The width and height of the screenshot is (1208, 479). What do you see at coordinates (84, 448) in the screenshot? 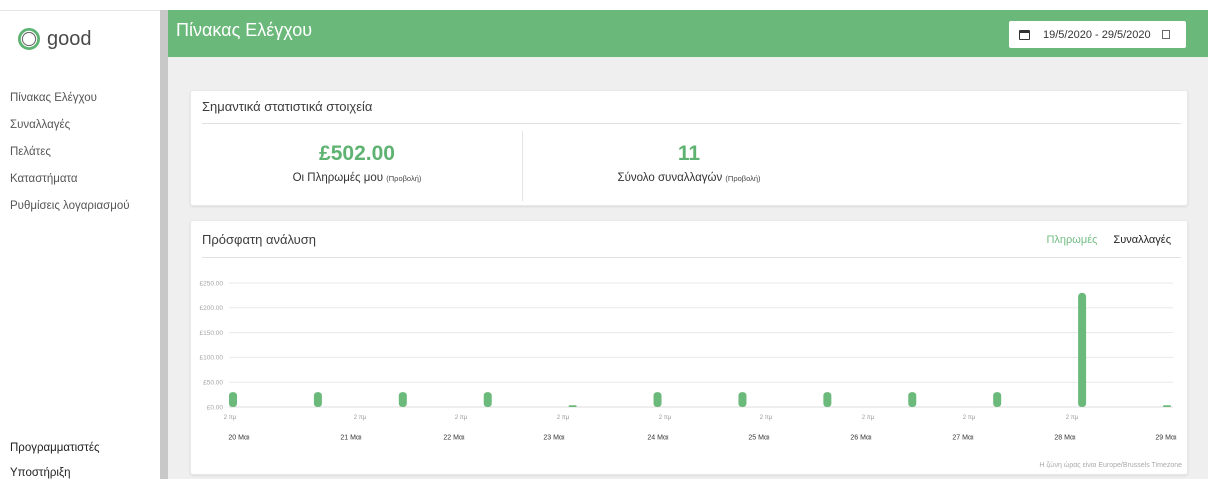
I see `sidebar-item-developers: Προγραμματιστές` at bounding box center [84, 448].